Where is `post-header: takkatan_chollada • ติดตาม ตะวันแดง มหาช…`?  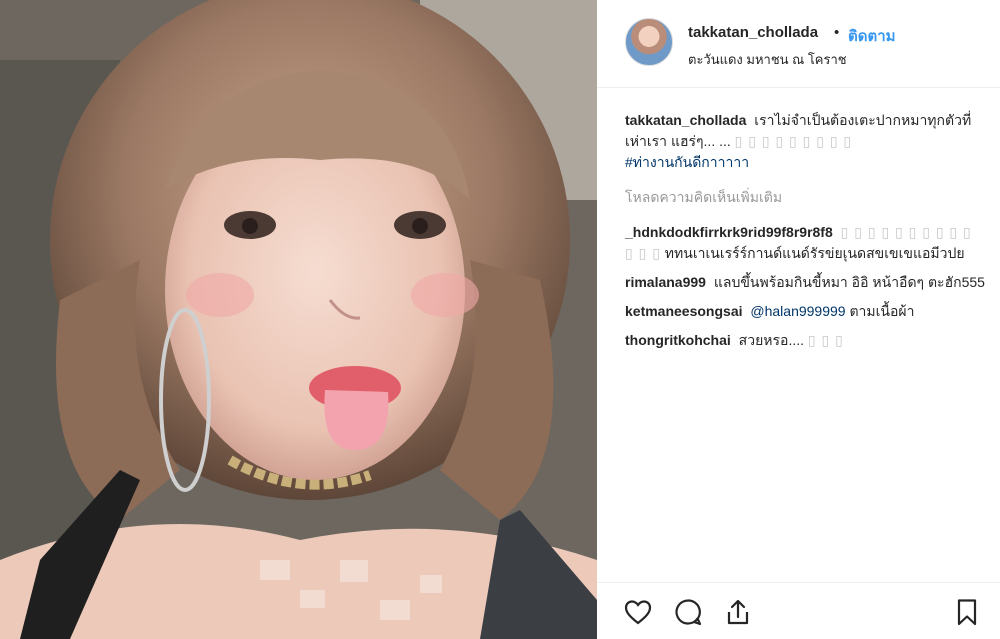 post-header: takkatan_chollada • ติดตาม ตะวันแดง มหาช… is located at coordinates (798, 44).